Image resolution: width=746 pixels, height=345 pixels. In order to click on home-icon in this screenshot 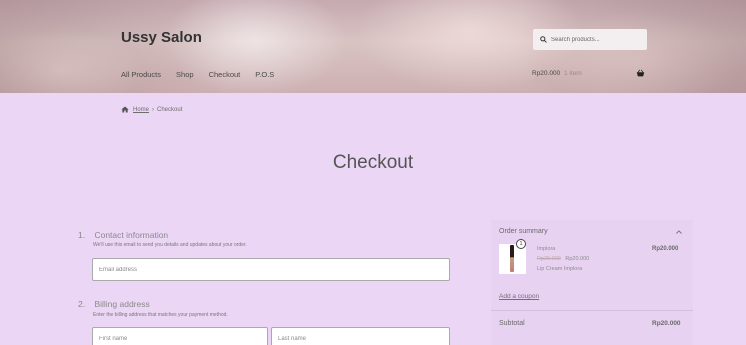, I will do `click(125, 109)`.